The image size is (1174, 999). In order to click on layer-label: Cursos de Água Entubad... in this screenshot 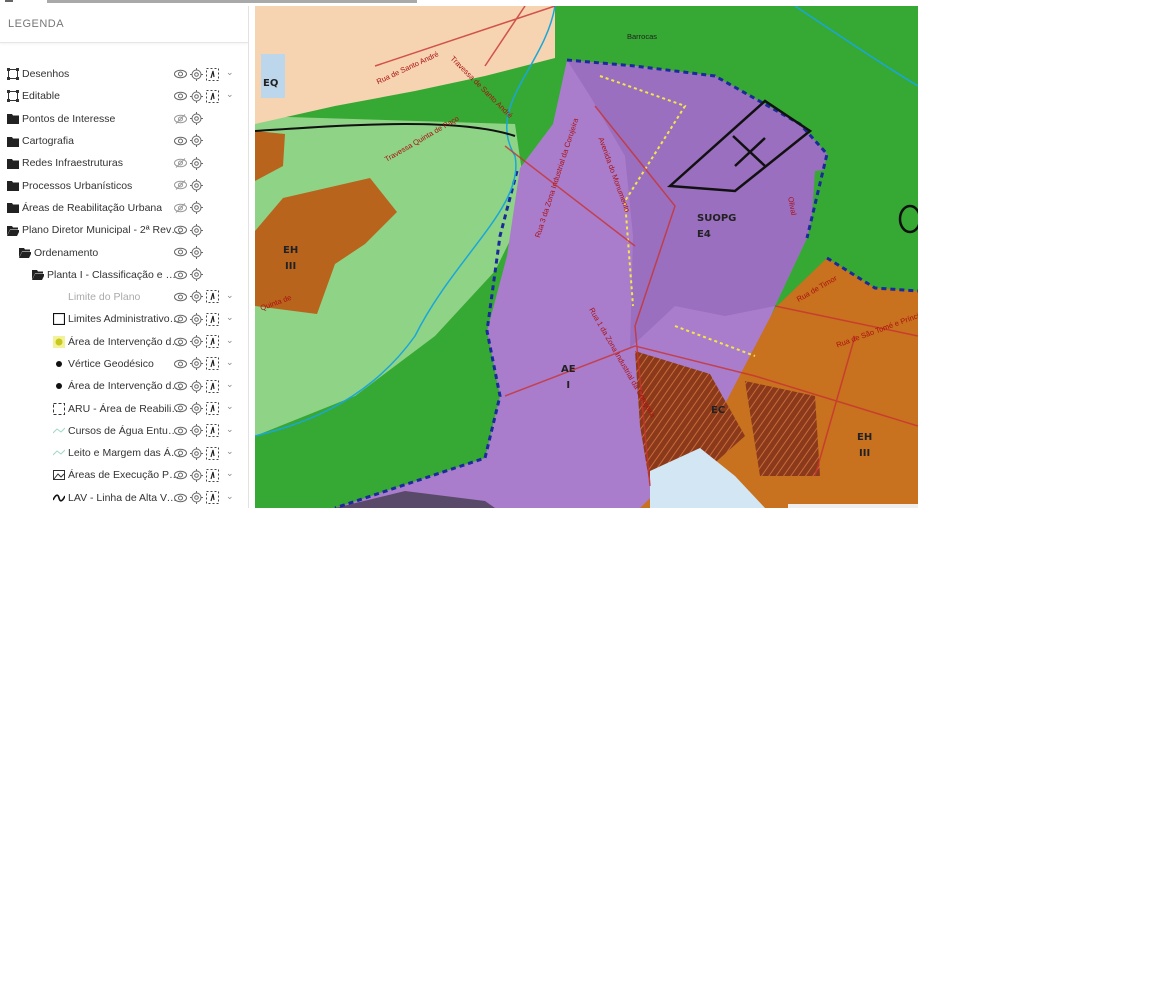, I will do `click(125, 430)`.